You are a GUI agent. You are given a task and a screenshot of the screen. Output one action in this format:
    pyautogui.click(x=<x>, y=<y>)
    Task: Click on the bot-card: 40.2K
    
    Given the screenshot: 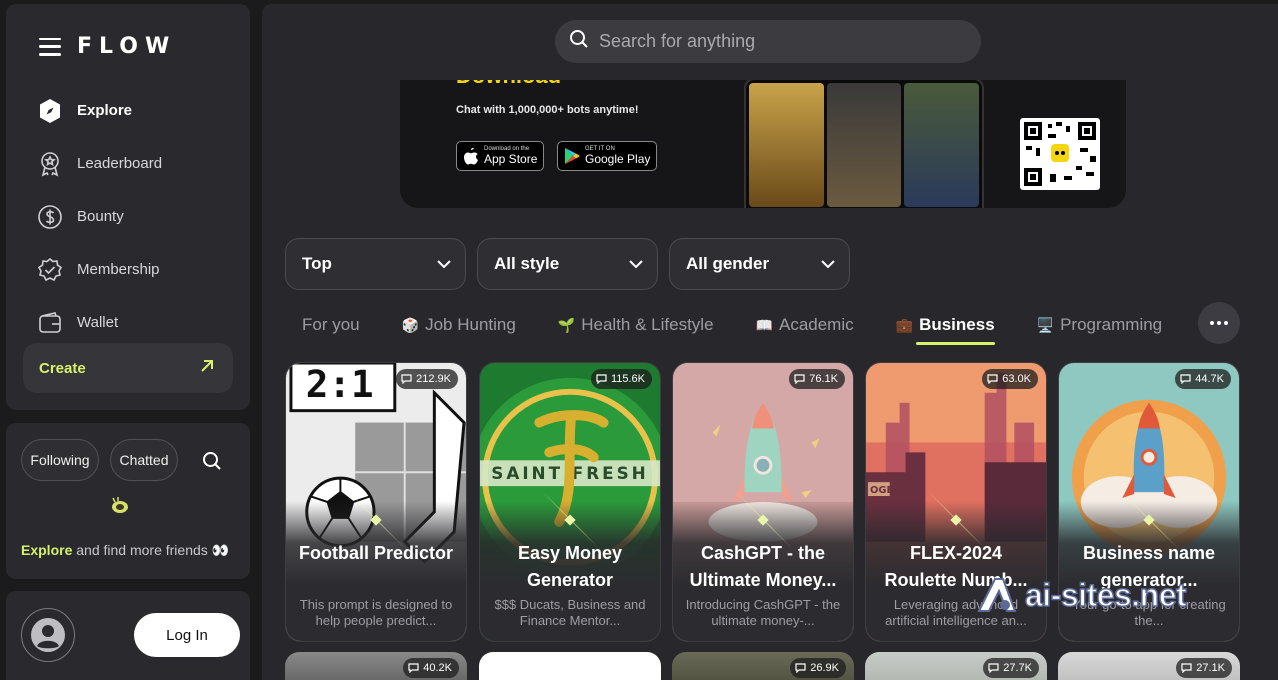 What is the action you would take?
    pyautogui.click(x=376, y=666)
    